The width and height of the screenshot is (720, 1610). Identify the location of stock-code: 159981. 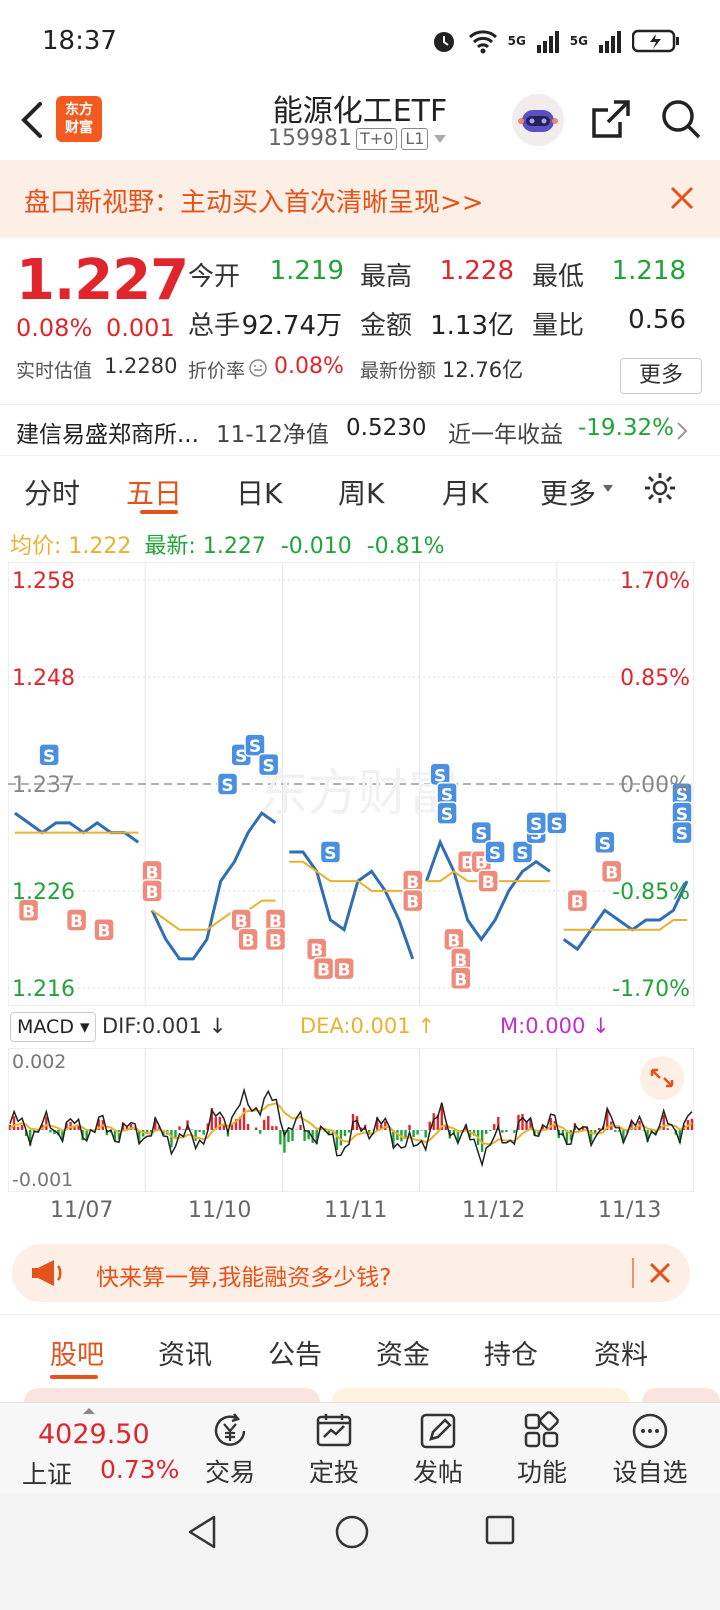
(310, 138).